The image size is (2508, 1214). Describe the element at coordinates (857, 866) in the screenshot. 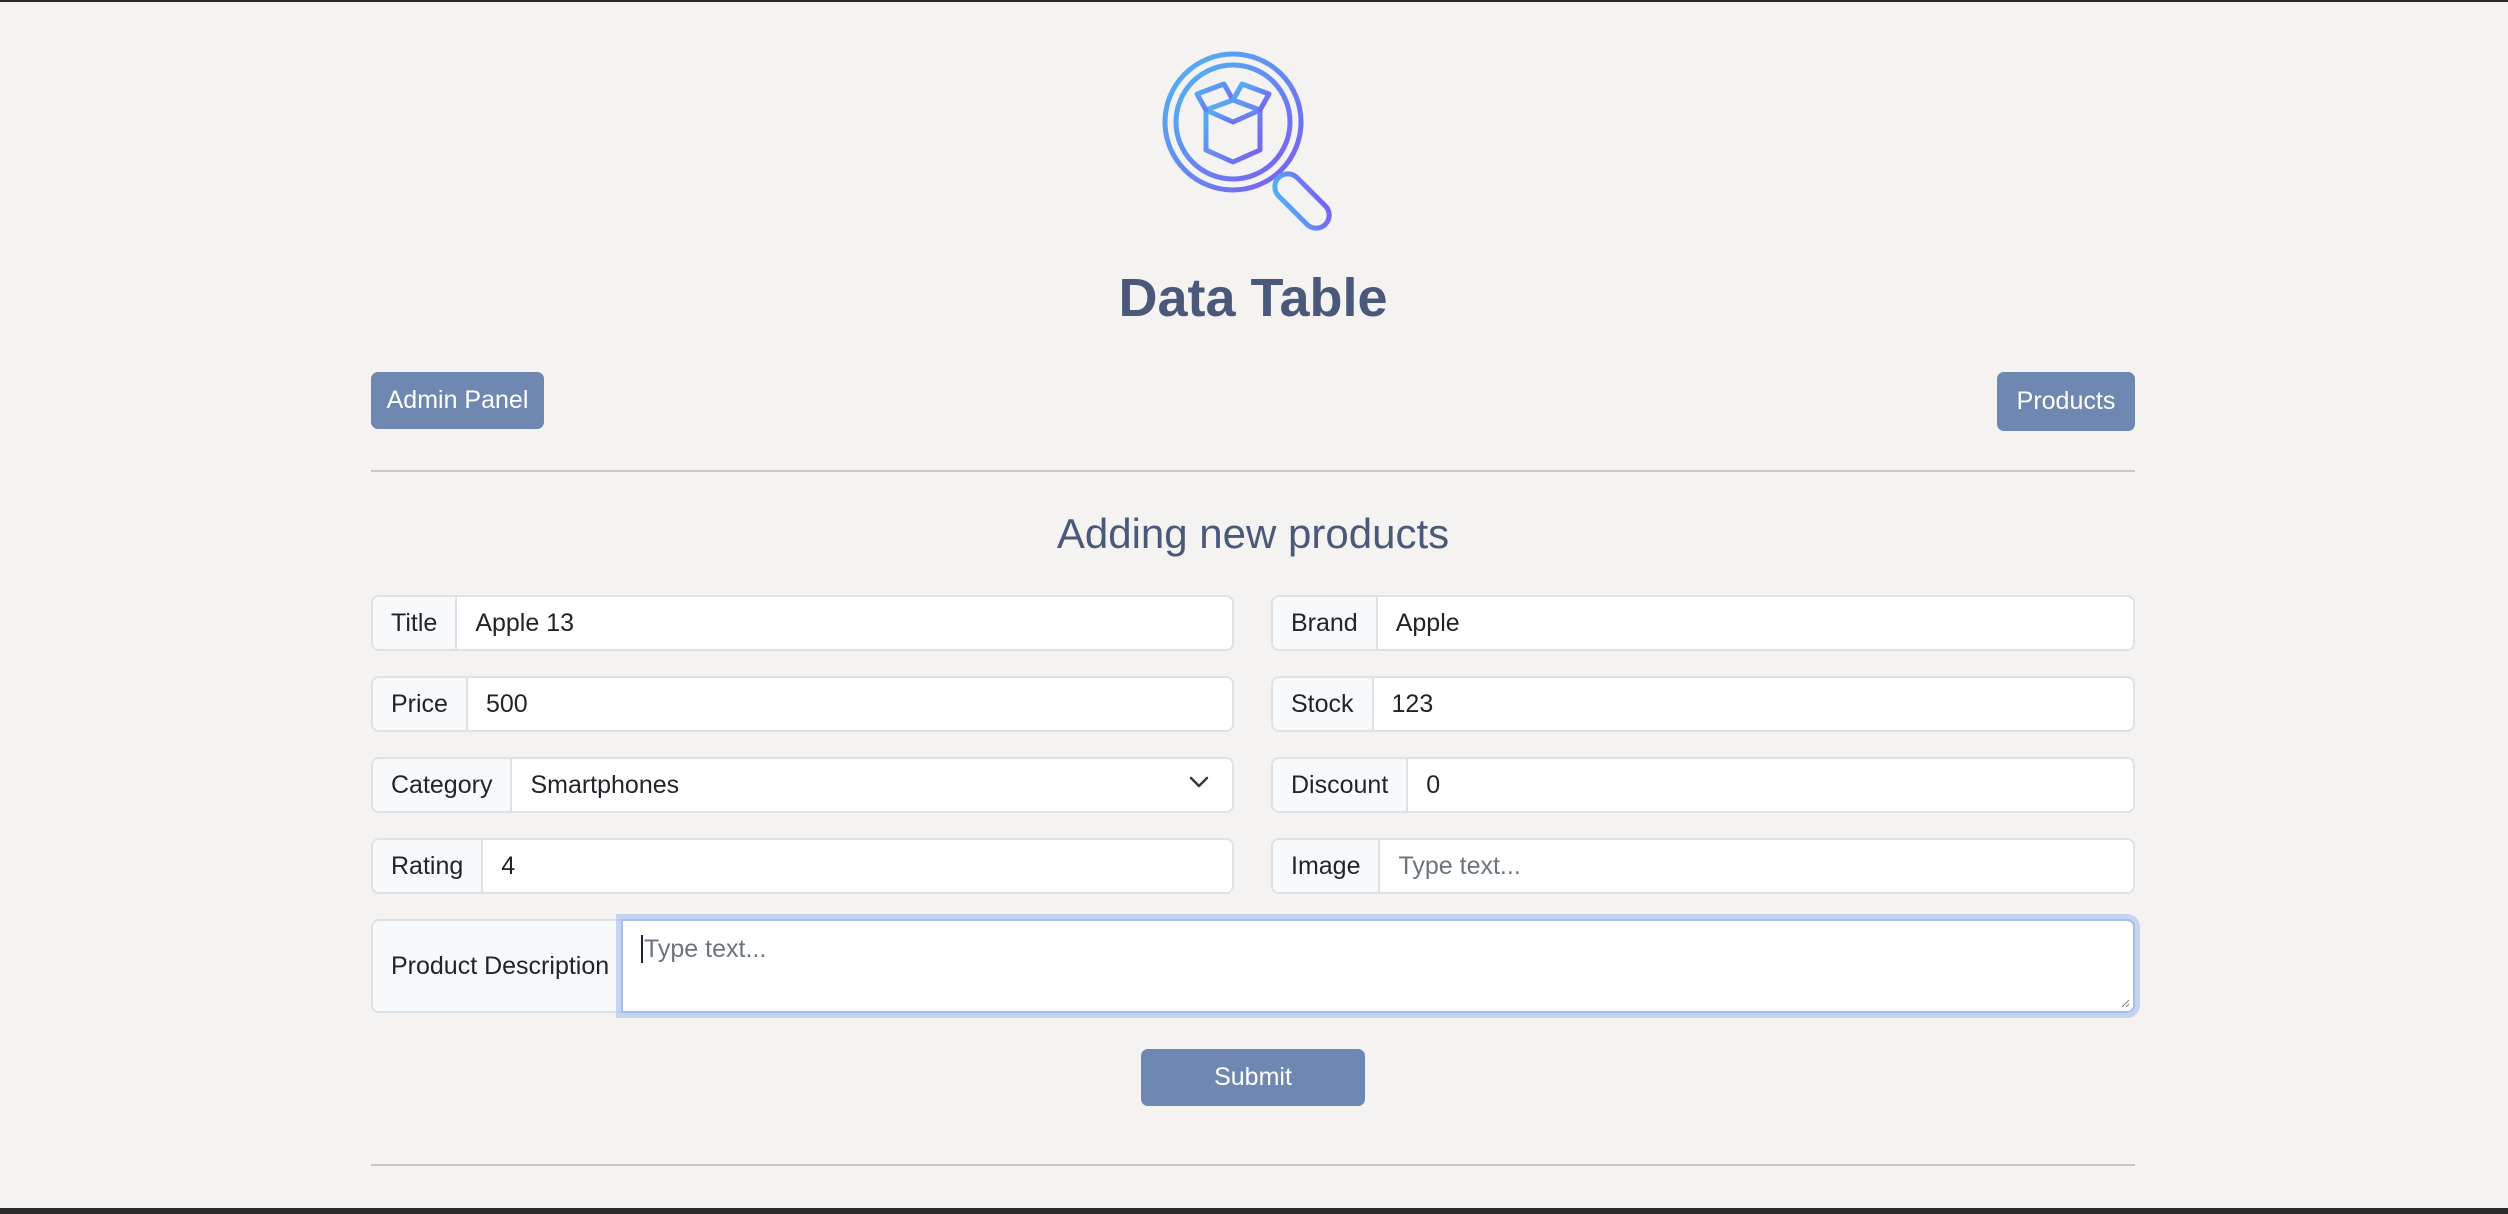

I see `rating-input: 4` at that location.